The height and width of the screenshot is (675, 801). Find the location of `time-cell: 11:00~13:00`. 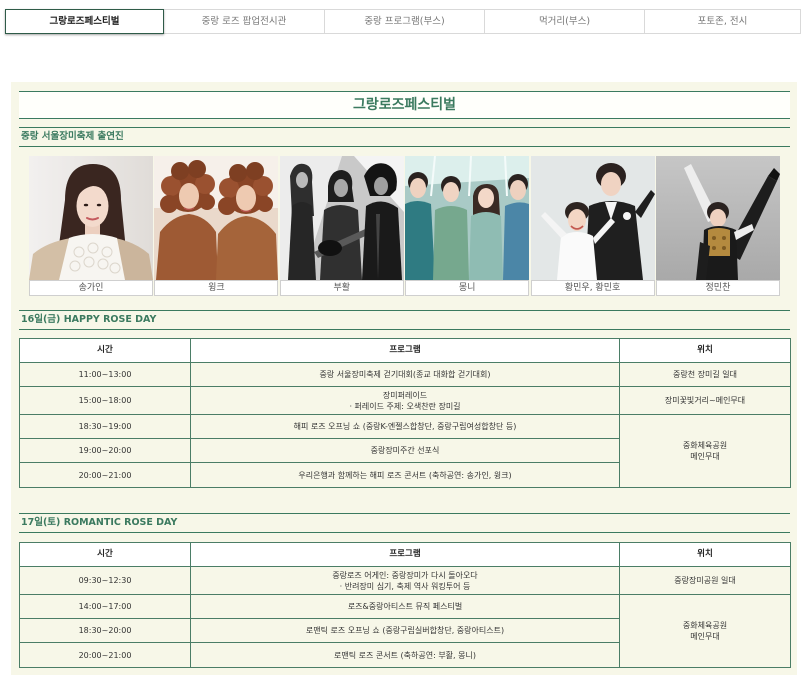

time-cell: 11:00~13:00 is located at coordinates (105, 374).